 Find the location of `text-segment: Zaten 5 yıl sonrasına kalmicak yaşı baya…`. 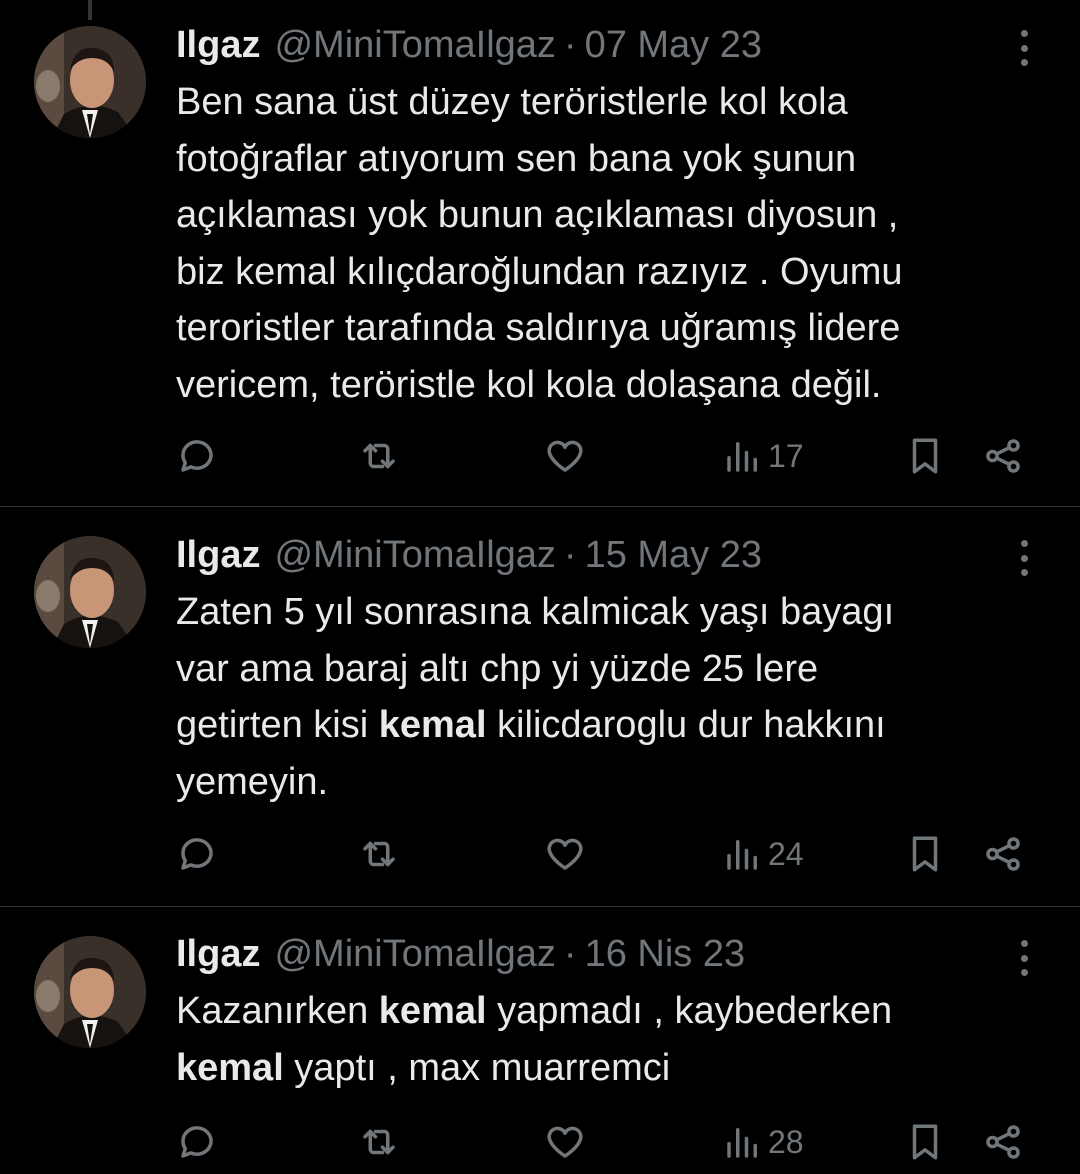

text-segment: Zaten 5 yıl sonrasına kalmicak yaşı baya… is located at coordinates (535, 612).